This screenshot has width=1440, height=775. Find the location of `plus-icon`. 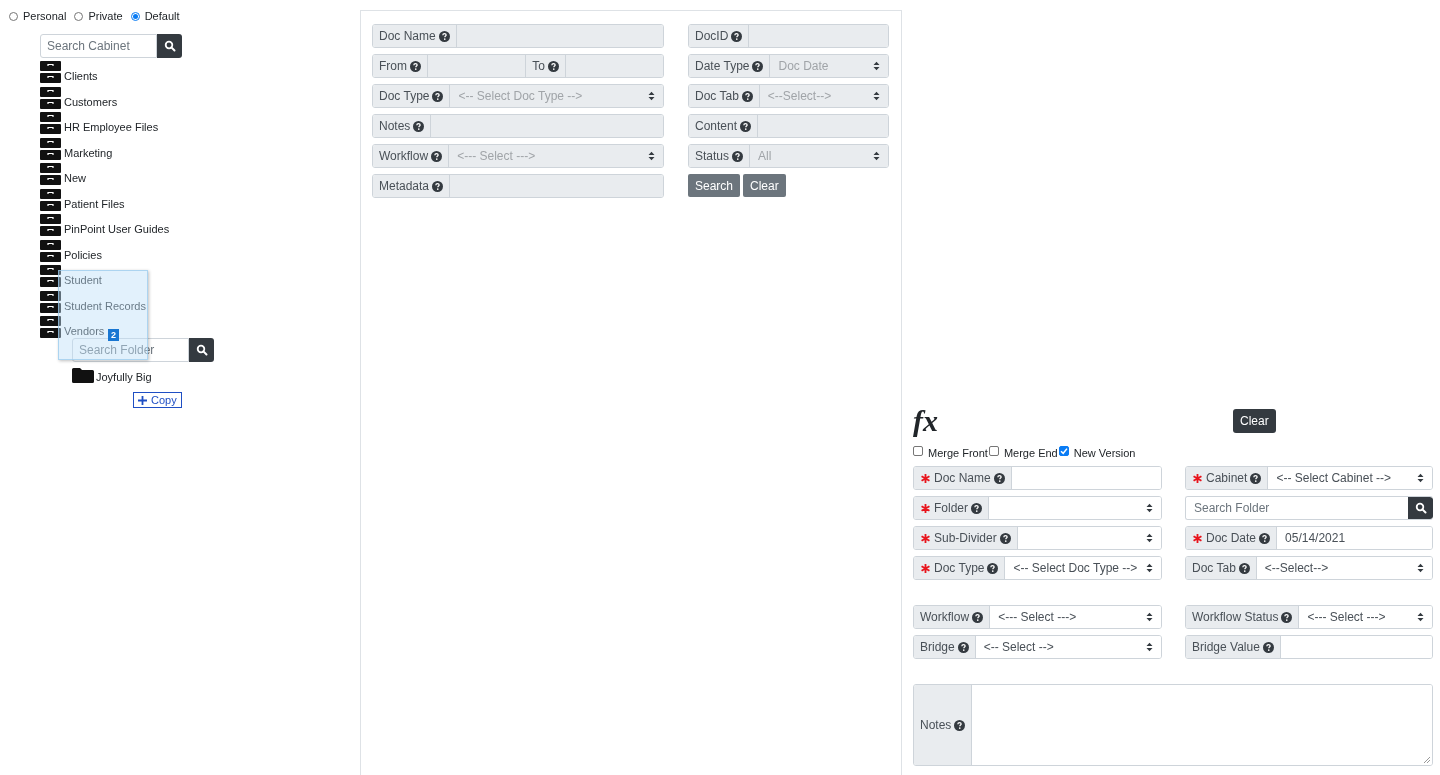

plus-icon is located at coordinates (142, 400).